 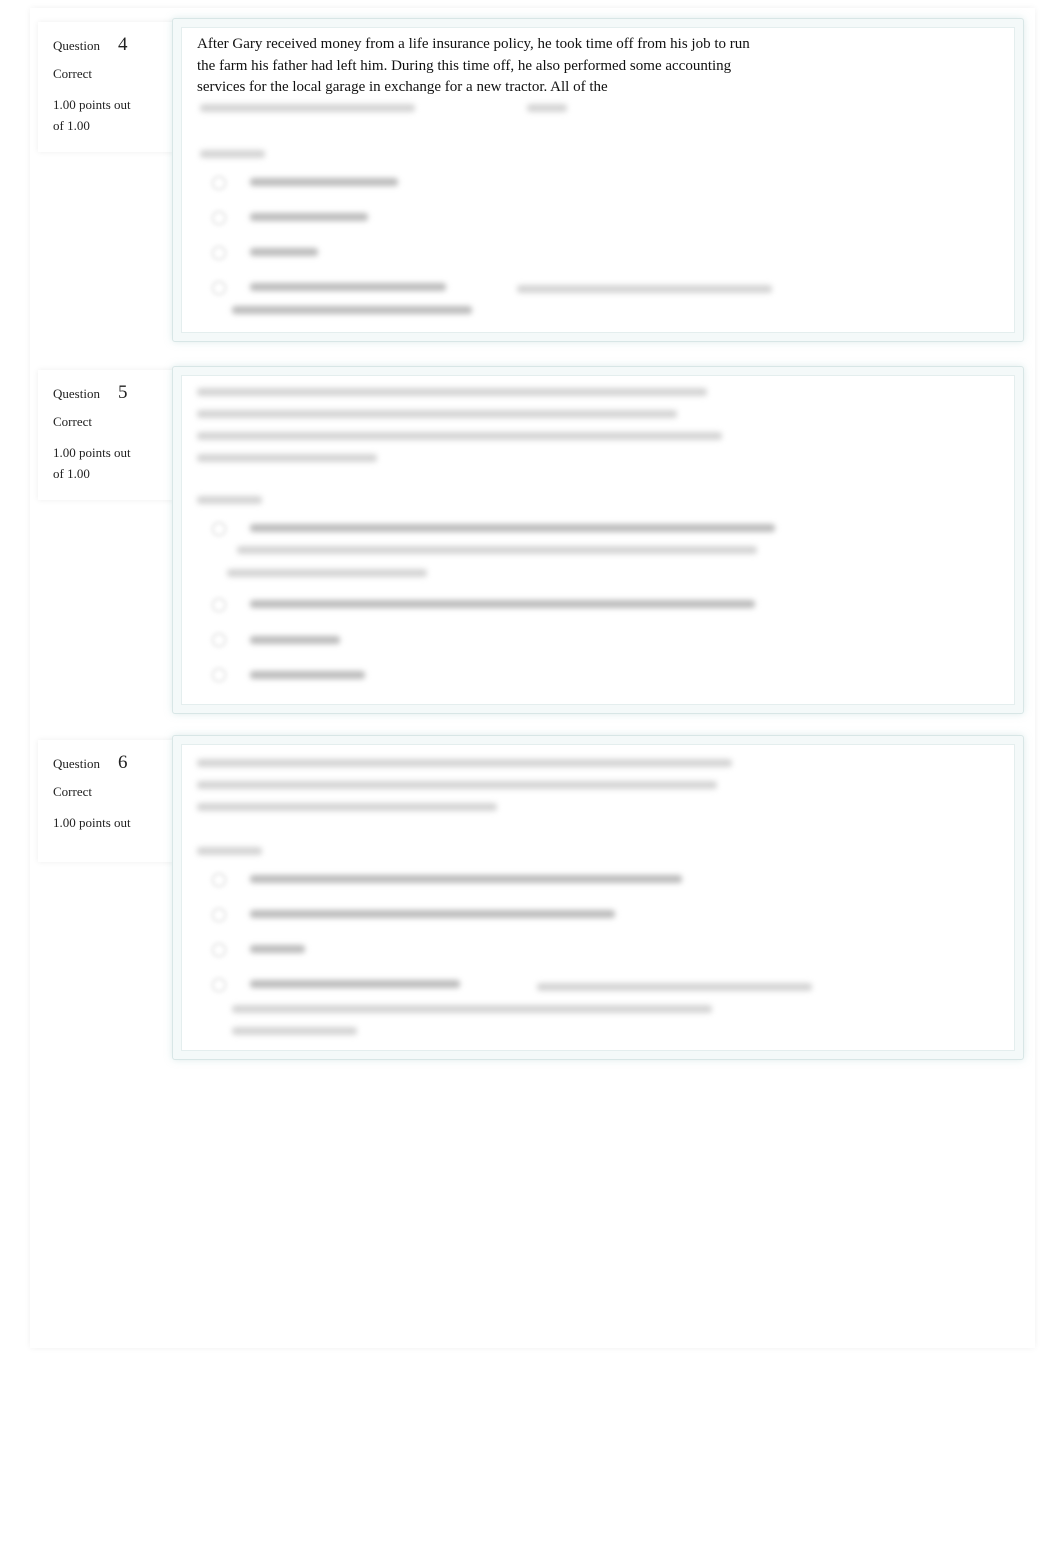 What do you see at coordinates (122, 44) in the screenshot?
I see `question-number: 4` at bounding box center [122, 44].